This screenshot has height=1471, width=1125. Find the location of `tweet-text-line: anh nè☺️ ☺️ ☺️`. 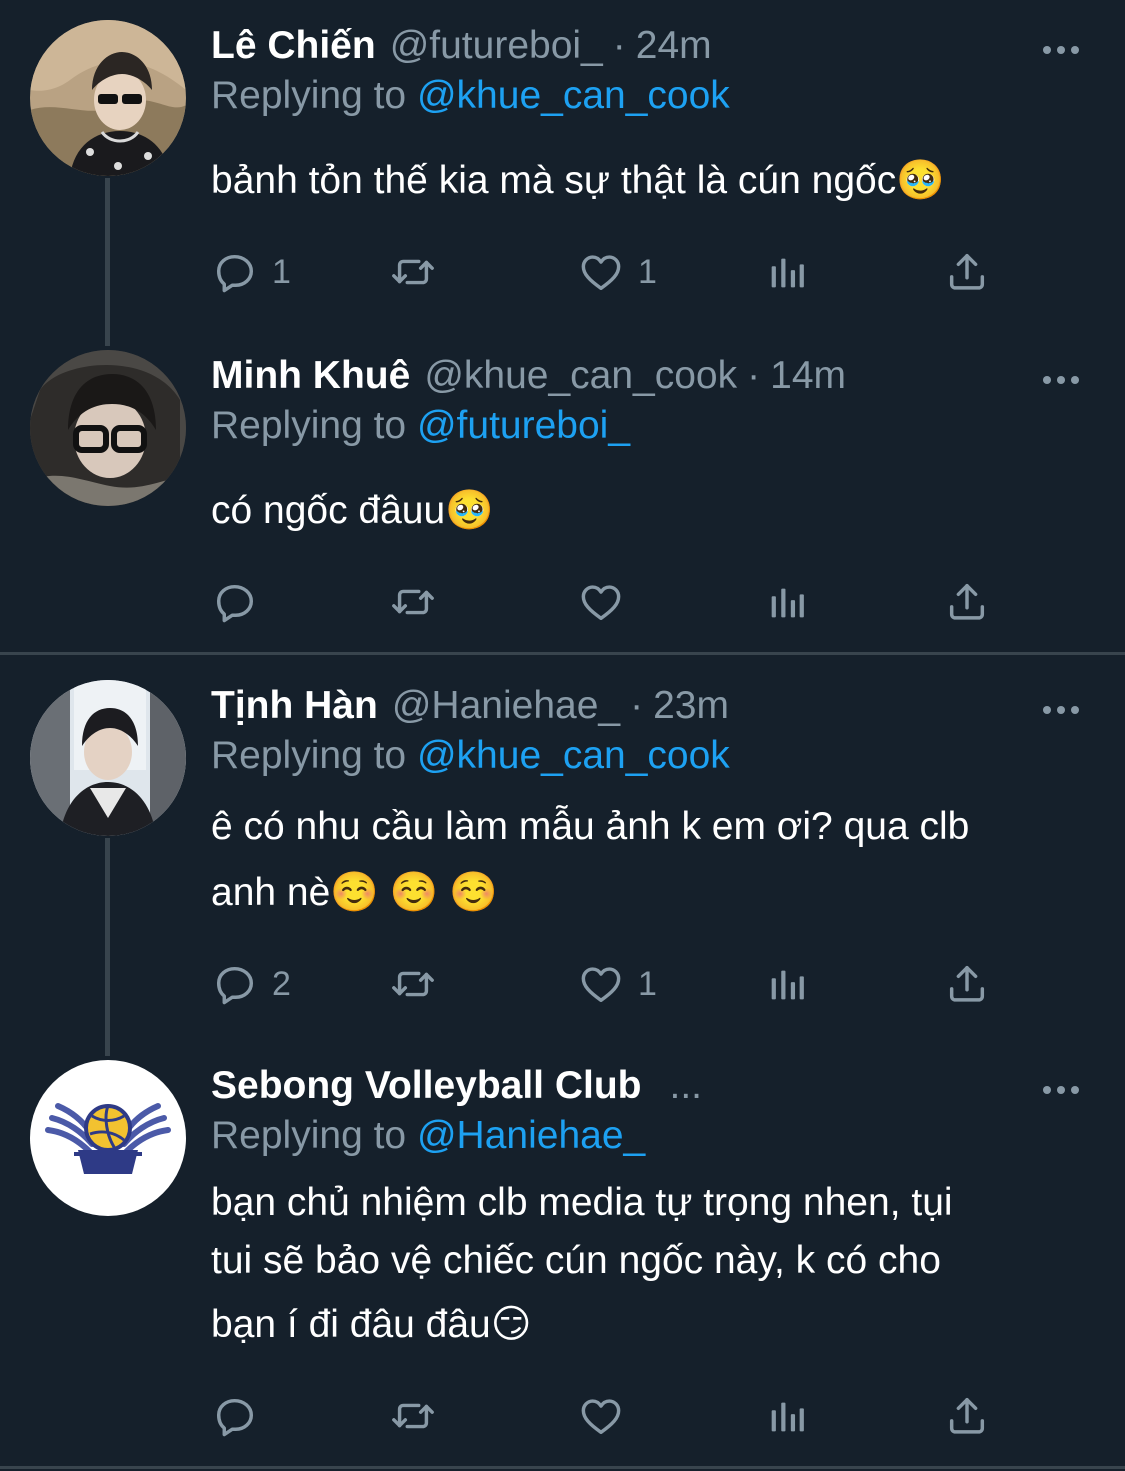

tweet-text-line: anh nè☺️ ☺️ ☺️ is located at coordinates (354, 892).